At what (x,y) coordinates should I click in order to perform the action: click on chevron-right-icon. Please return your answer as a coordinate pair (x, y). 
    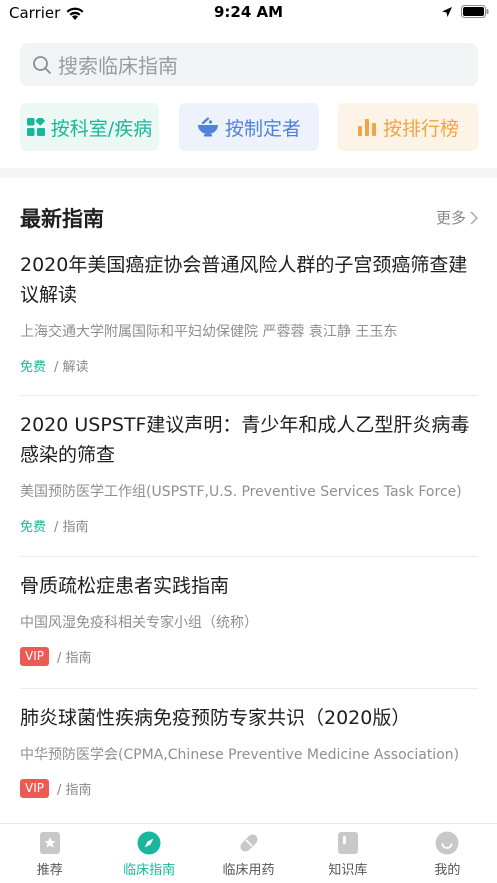
    Looking at the image, I should click on (474, 217).